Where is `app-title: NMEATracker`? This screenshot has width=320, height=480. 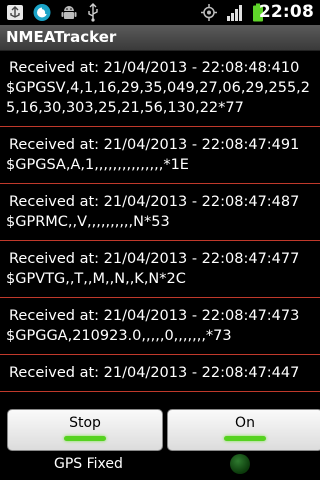 app-title: NMEATracker is located at coordinates (61, 37).